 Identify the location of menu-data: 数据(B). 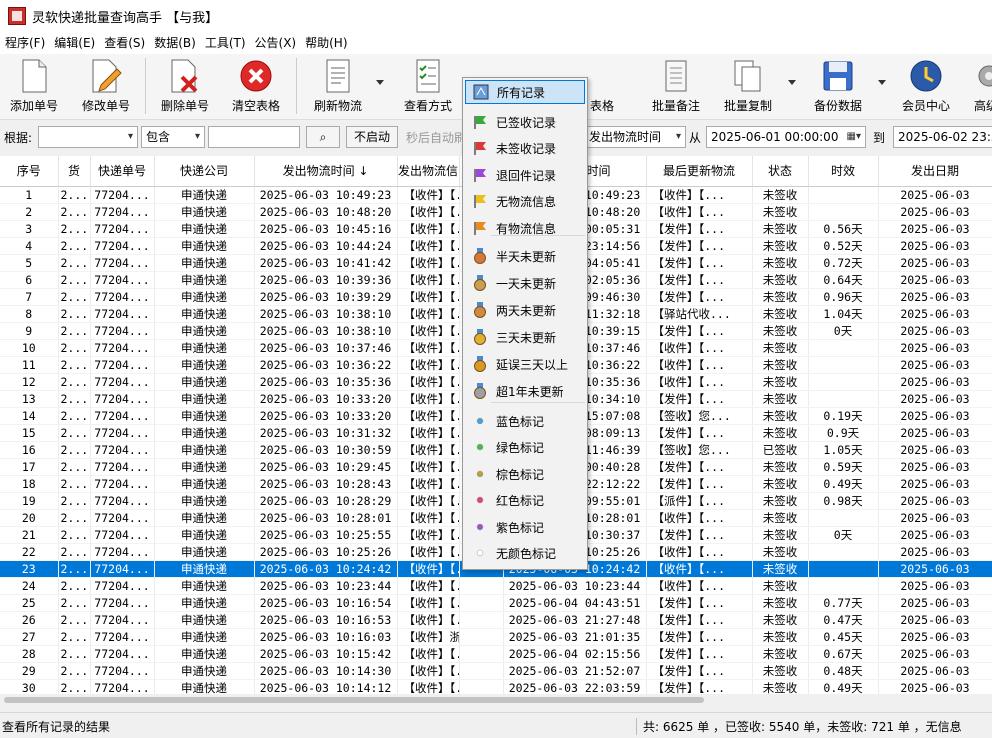
(174, 43).